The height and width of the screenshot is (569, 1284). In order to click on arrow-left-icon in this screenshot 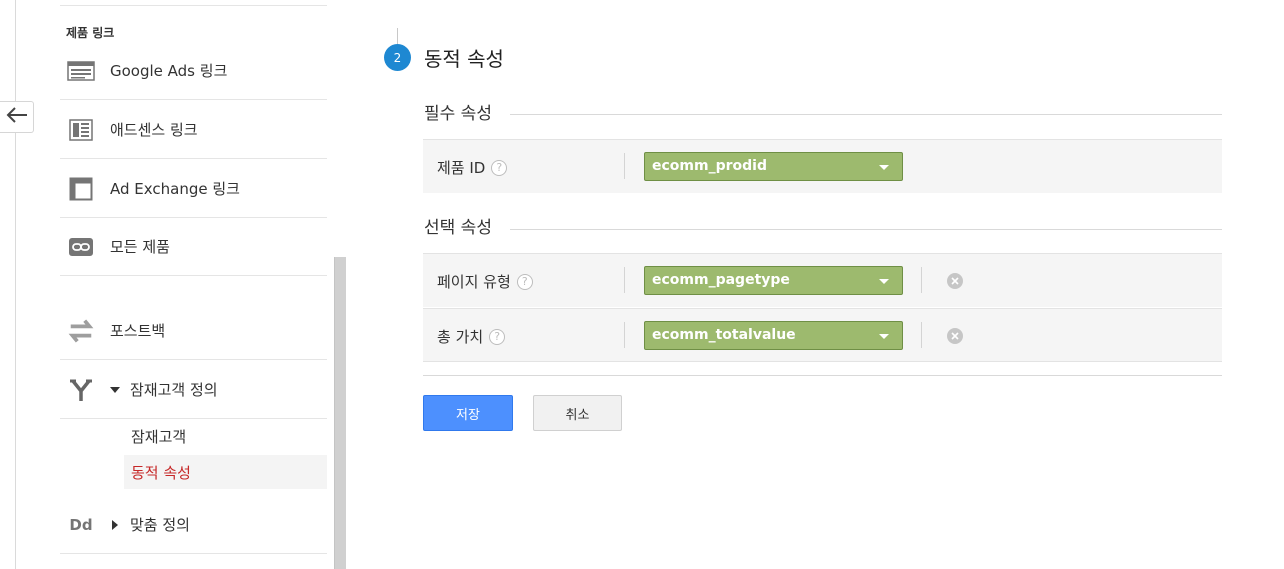, I will do `click(17, 117)`.